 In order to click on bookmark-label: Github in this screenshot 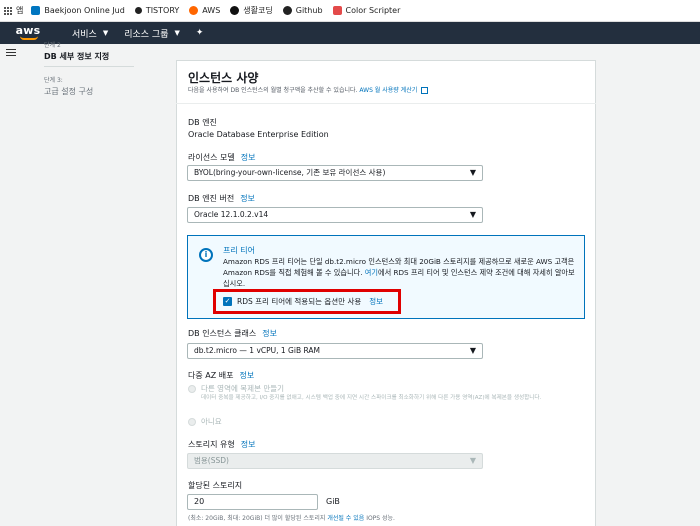, I will do `click(309, 10)`.